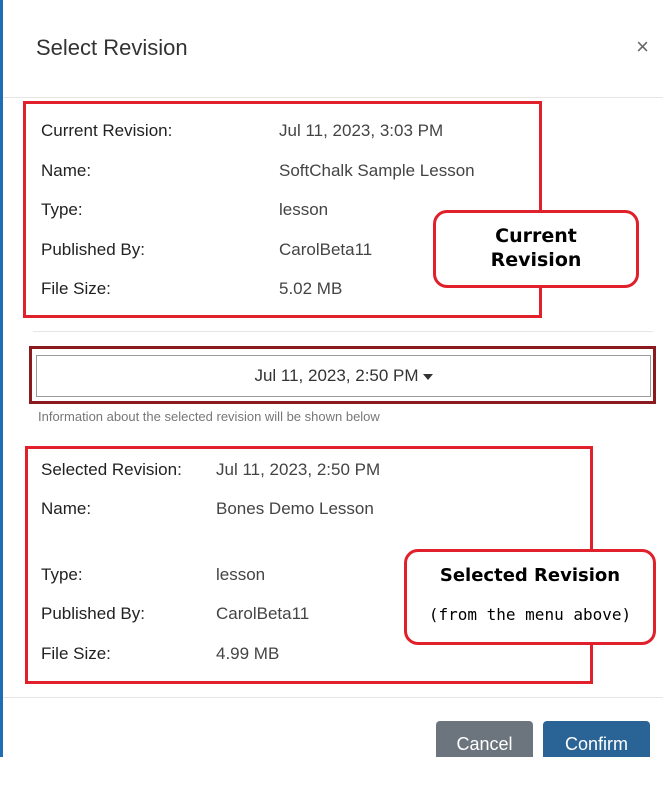 Image resolution: width=663 pixels, height=789 pixels. I want to click on selected-revision-callout: Selected Revision (from the menu above), so click(530, 597).